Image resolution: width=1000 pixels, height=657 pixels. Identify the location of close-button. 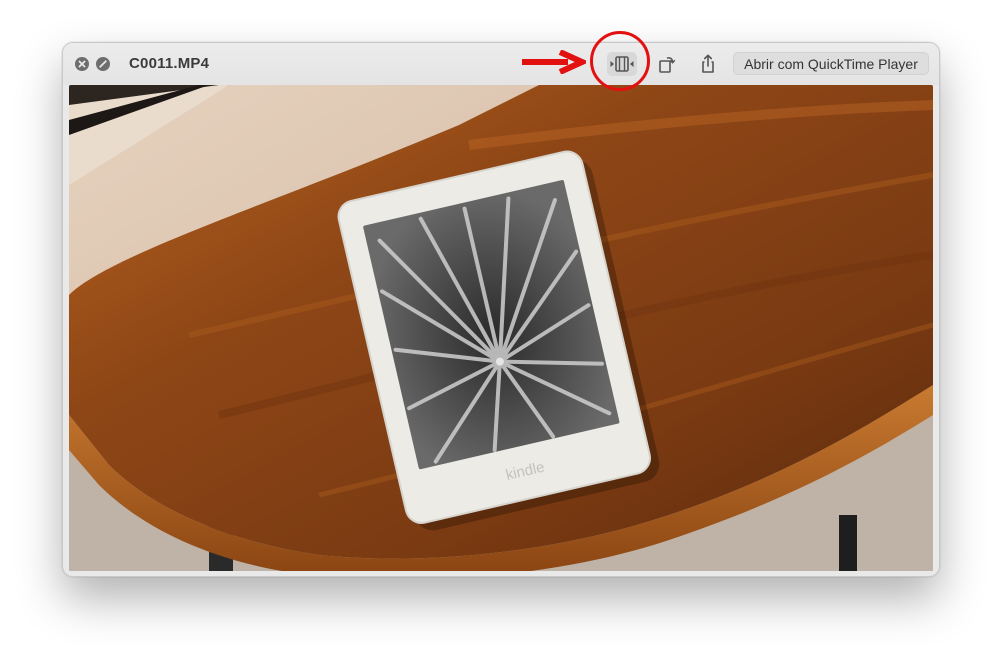
(82, 64).